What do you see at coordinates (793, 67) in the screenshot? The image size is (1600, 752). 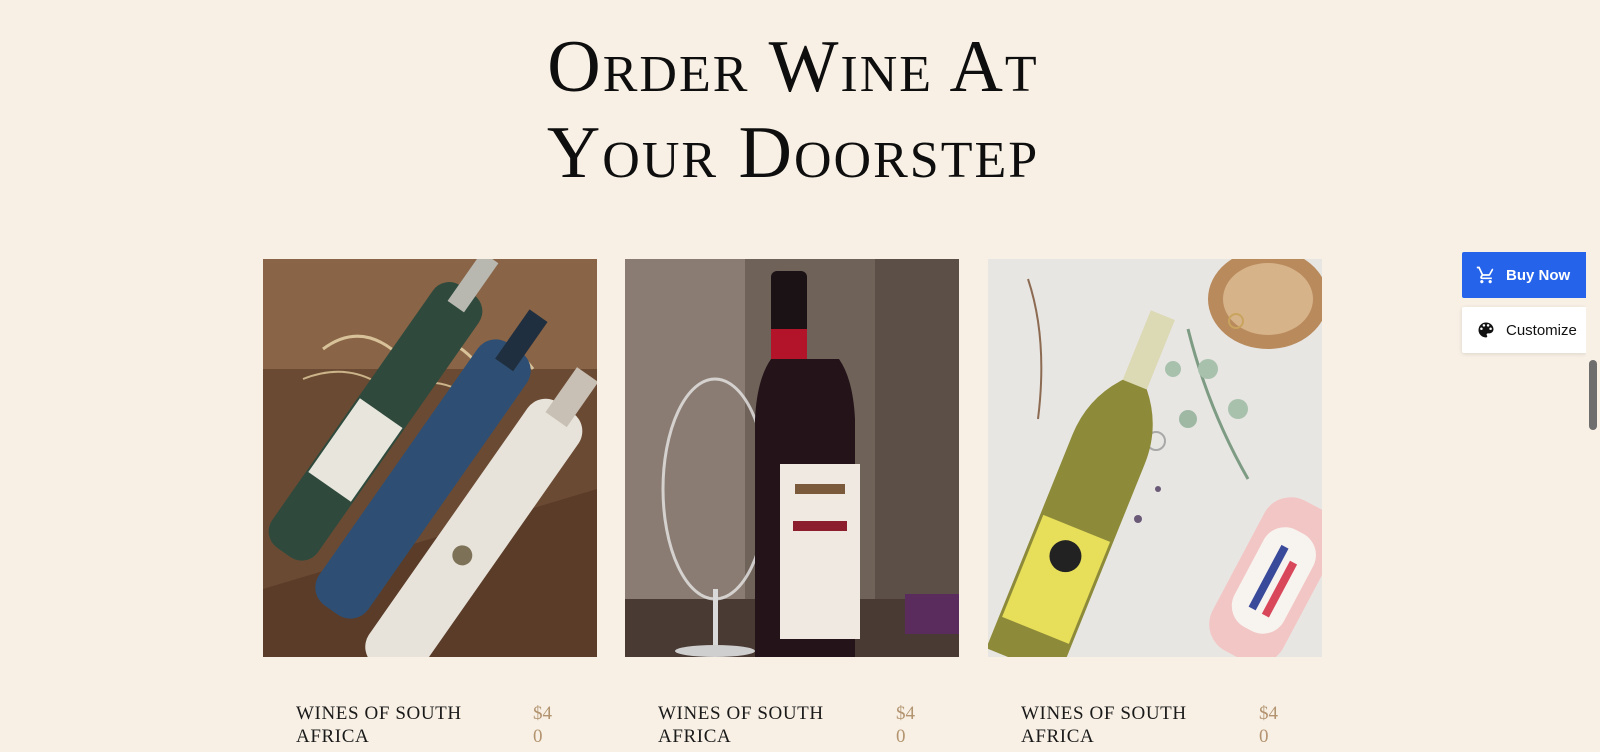 I see `page-title-line-1: Order Wine At` at bounding box center [793, 67].